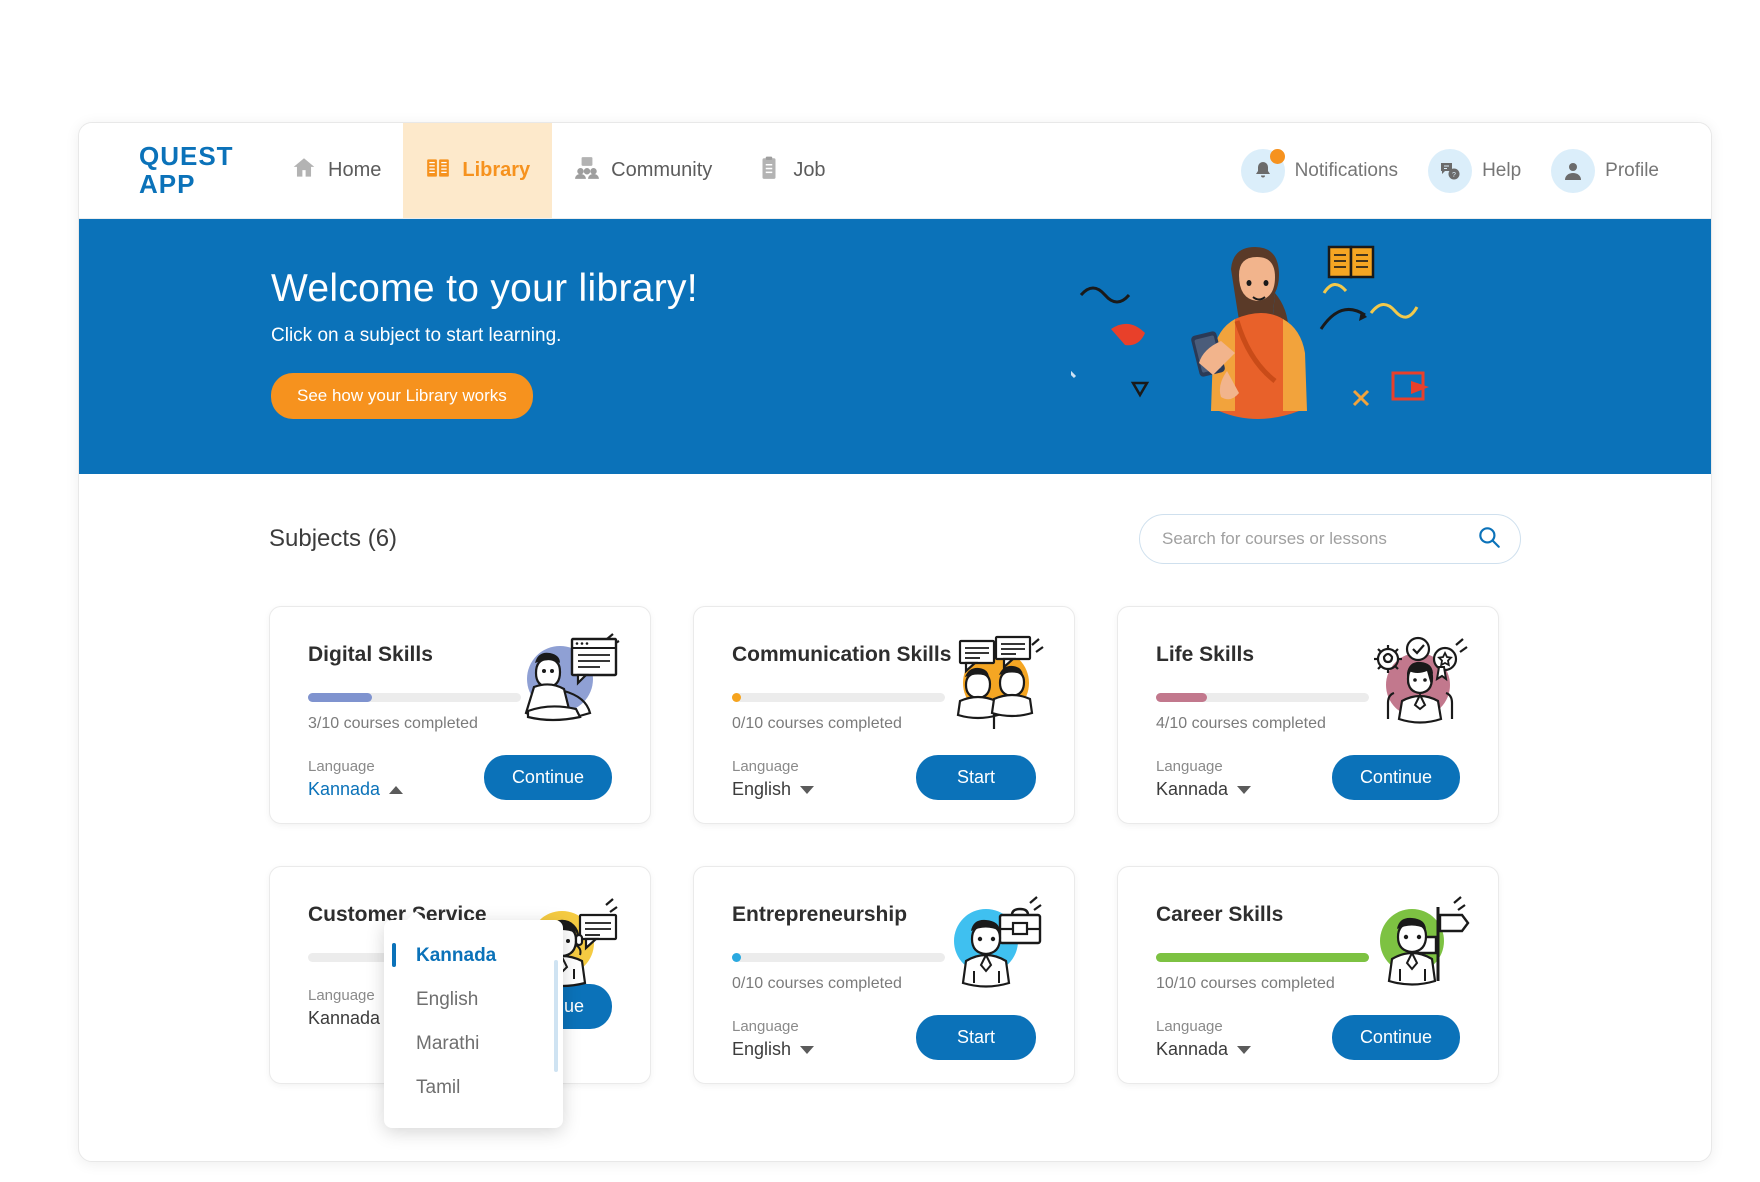 The image size is (1760, 1182). I want to click on nav-item-notifications: Notifications, so click(1320, 170).